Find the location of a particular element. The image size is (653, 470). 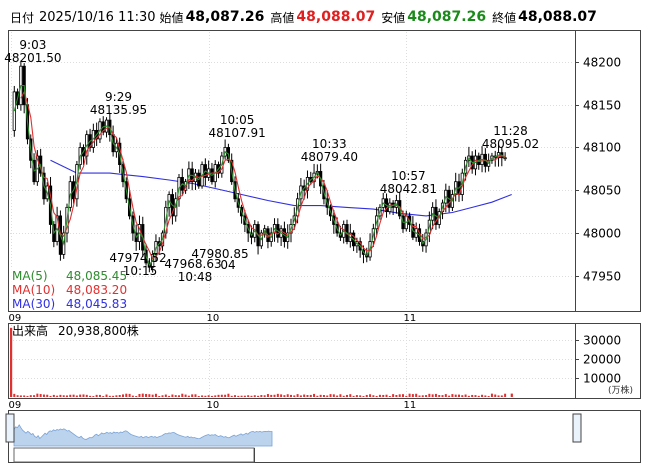

volume-tick-label: 30000 is located at coordinates (602, 341).